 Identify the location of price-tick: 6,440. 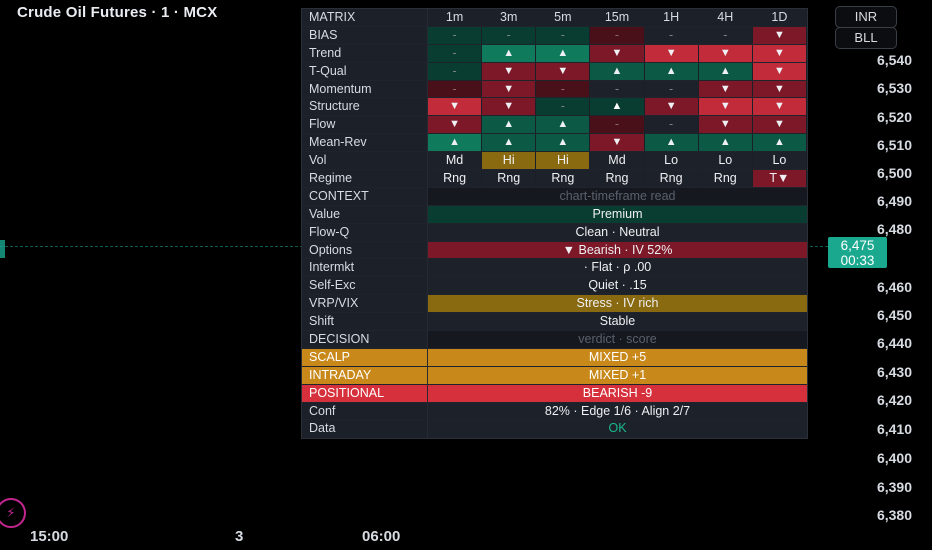
(894, 343).